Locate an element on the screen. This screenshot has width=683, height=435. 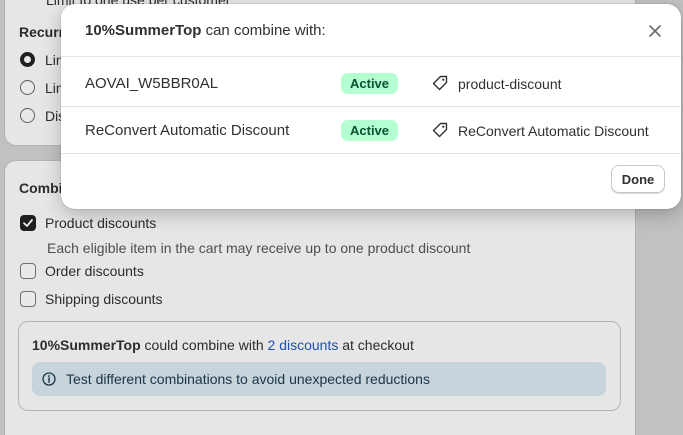
modal-title-suffix: can combine with: is located at coordinates (263, 30).